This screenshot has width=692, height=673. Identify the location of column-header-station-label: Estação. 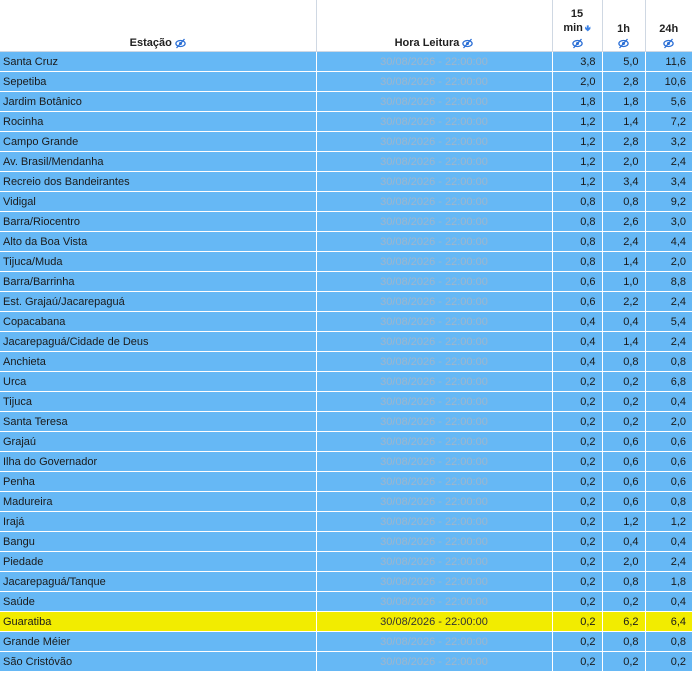
(150, 43).